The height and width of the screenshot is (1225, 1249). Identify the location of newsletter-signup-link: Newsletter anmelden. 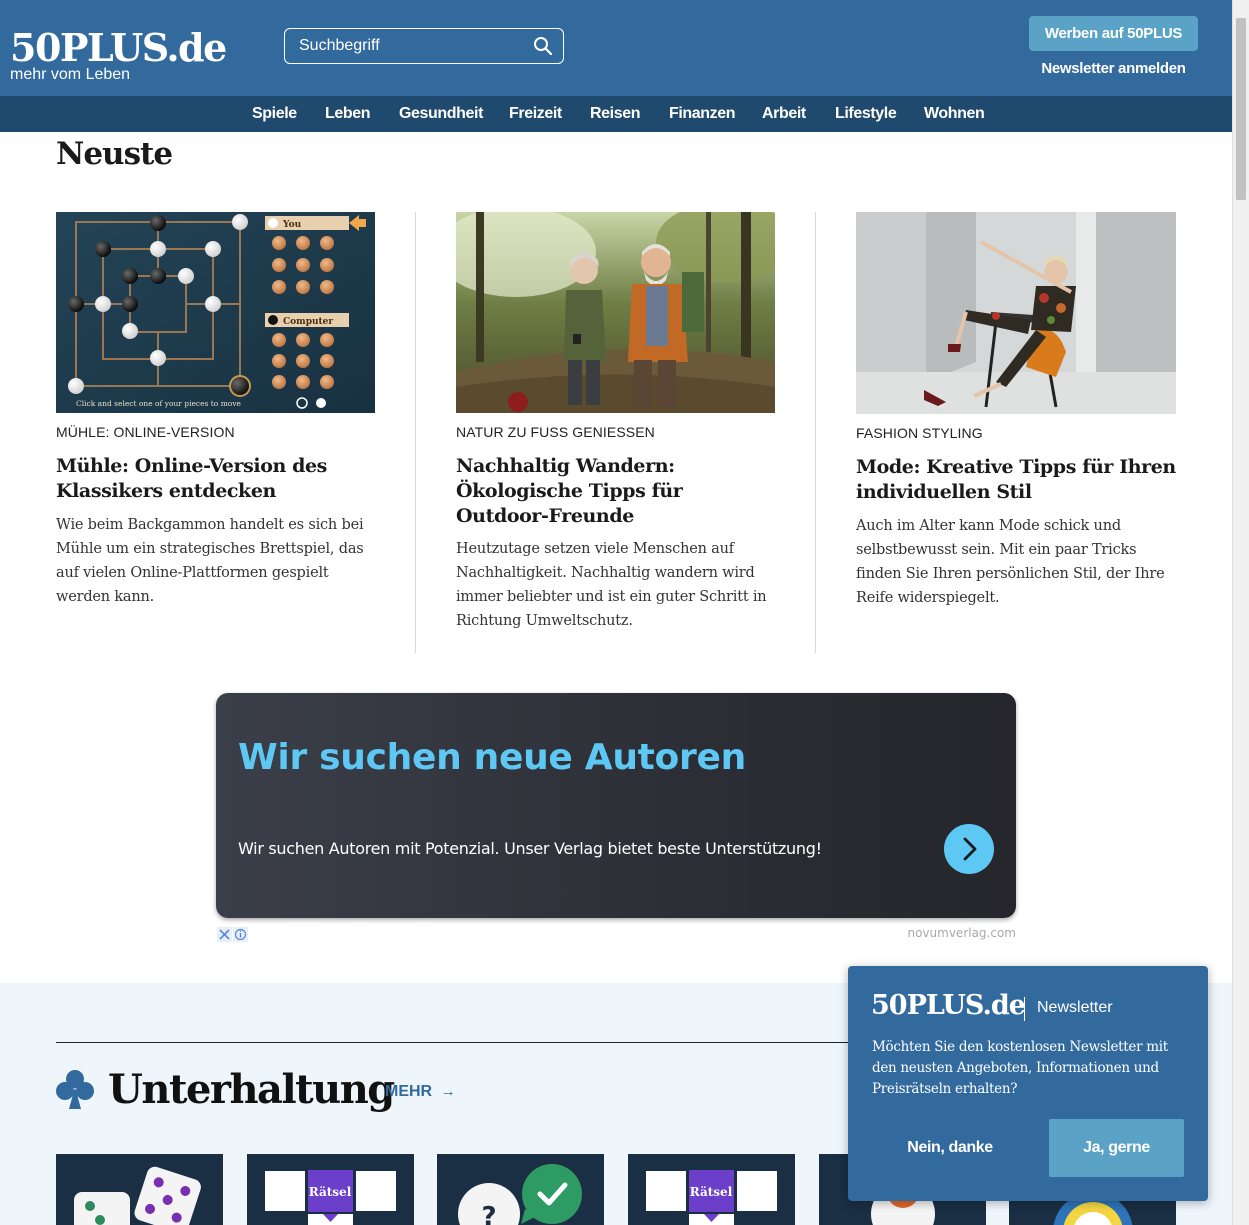
(1113, 68).